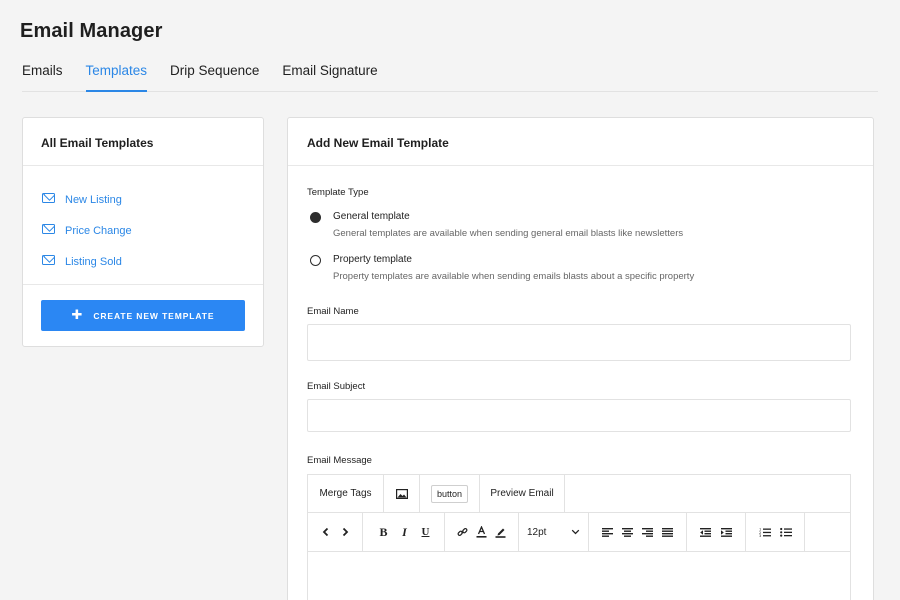 The image size is (900, 600). Describe the element at coordinates (607, 532) in the screenshot. I see `align-left-icon` at that location.